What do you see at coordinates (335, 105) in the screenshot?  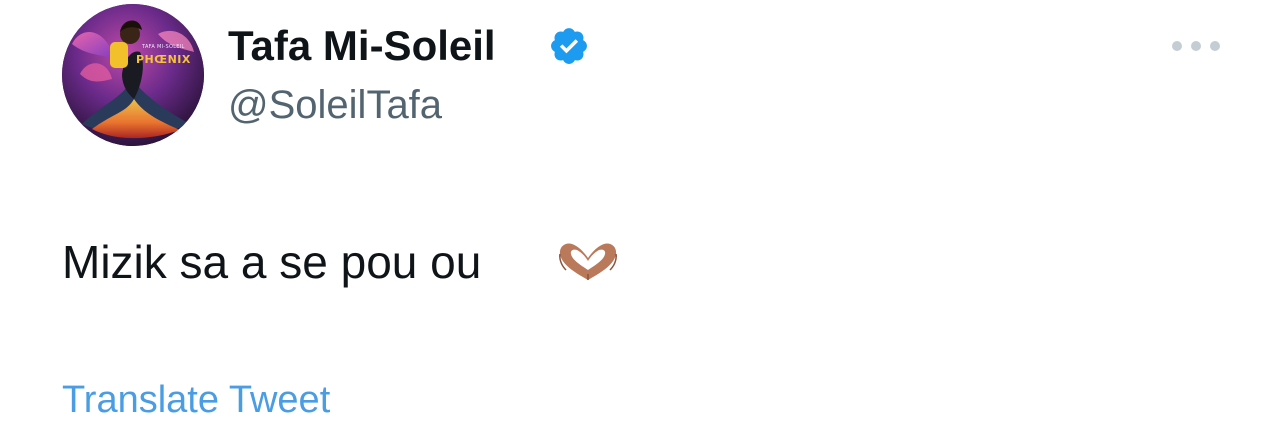 I see `author-handle: @SoleilTafa` at bounding box center [335, 105].